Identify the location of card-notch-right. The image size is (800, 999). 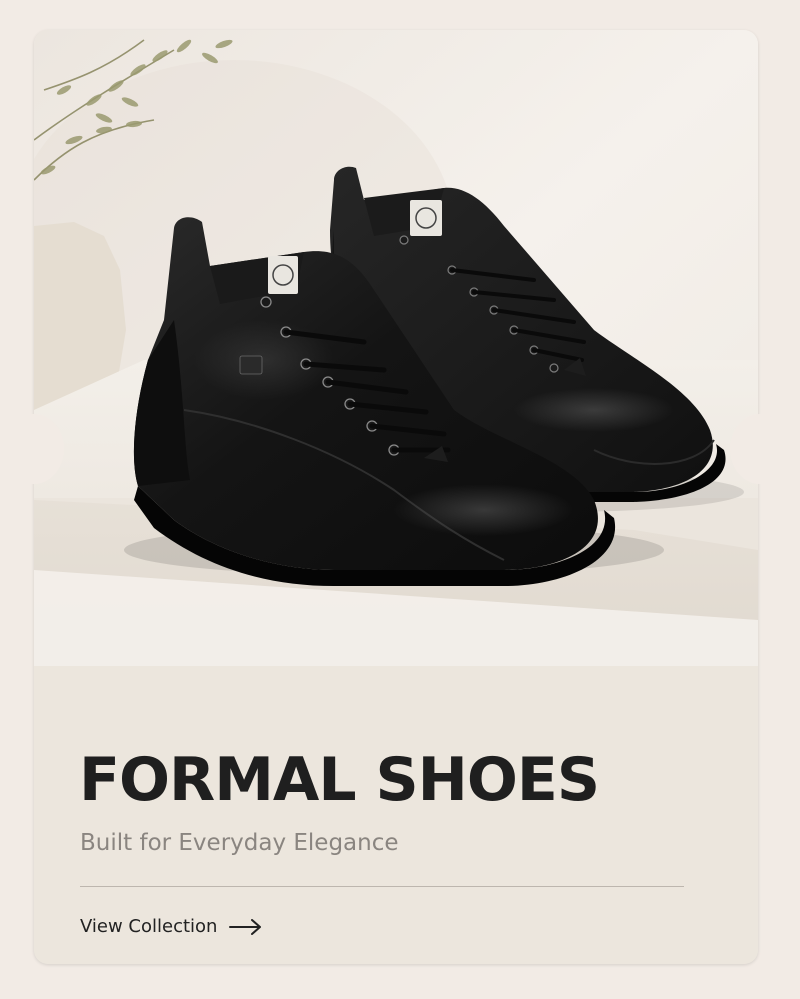
(760, 449).